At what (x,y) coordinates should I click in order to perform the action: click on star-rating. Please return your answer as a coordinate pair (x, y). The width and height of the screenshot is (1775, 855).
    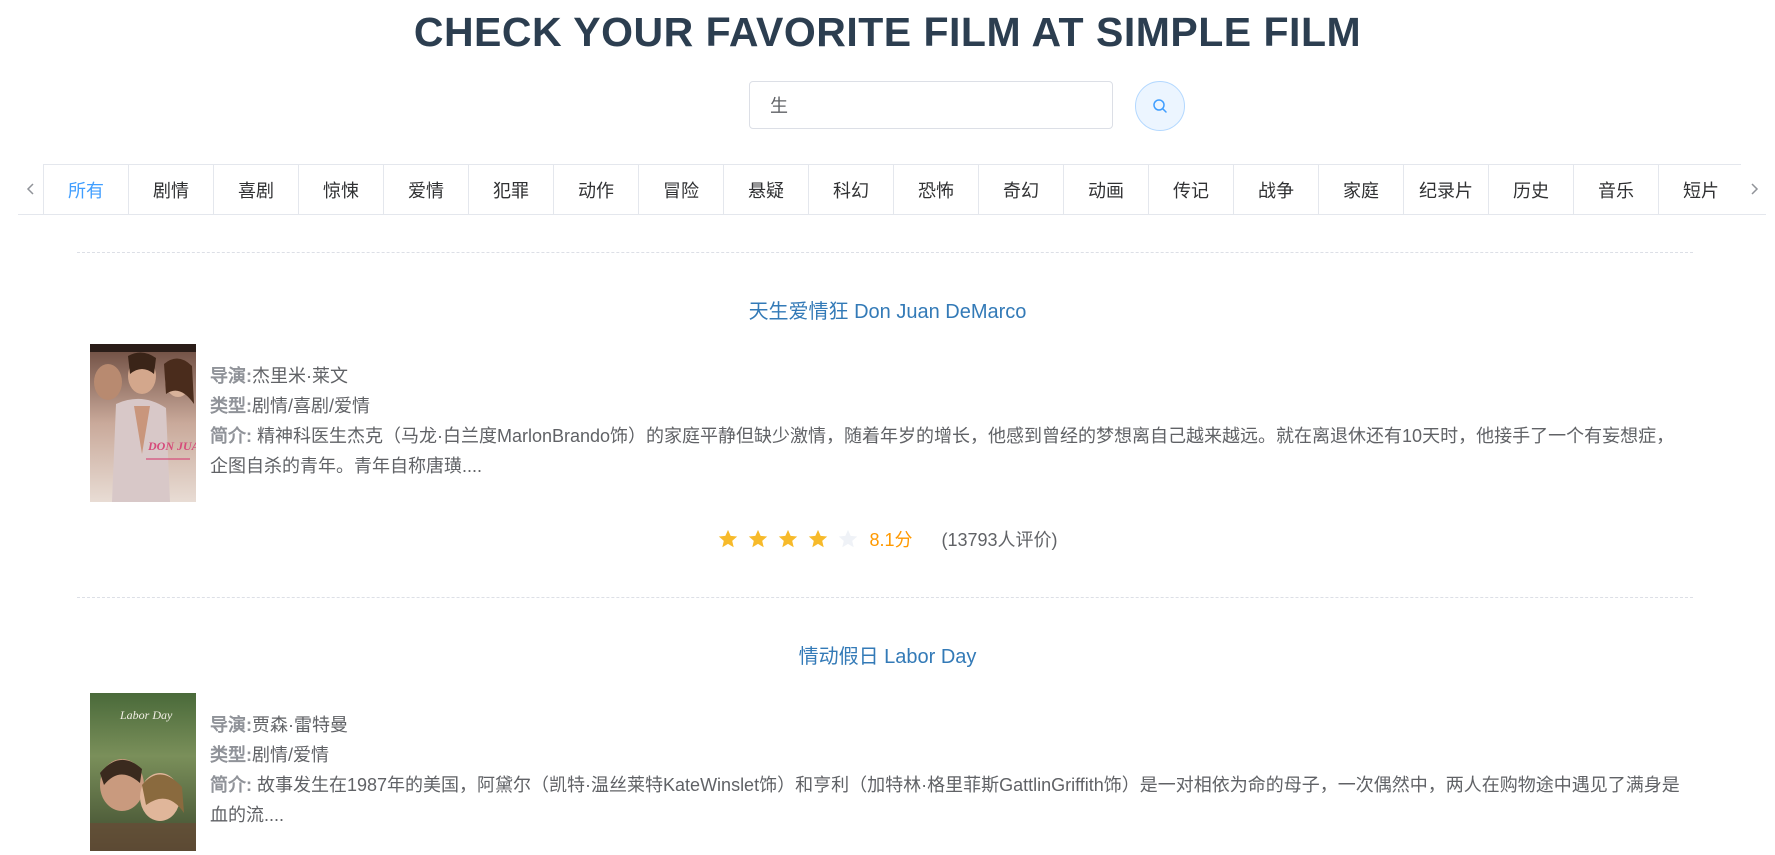
    Looking at the image, I should click on (788, 539).